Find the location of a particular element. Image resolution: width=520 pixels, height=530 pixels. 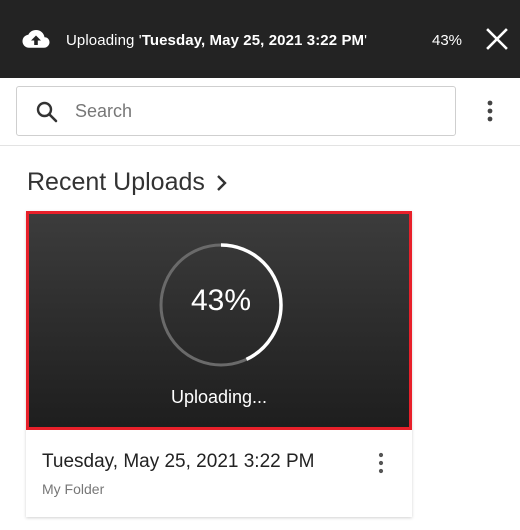

search-bar is located at coordinates (260, 112).